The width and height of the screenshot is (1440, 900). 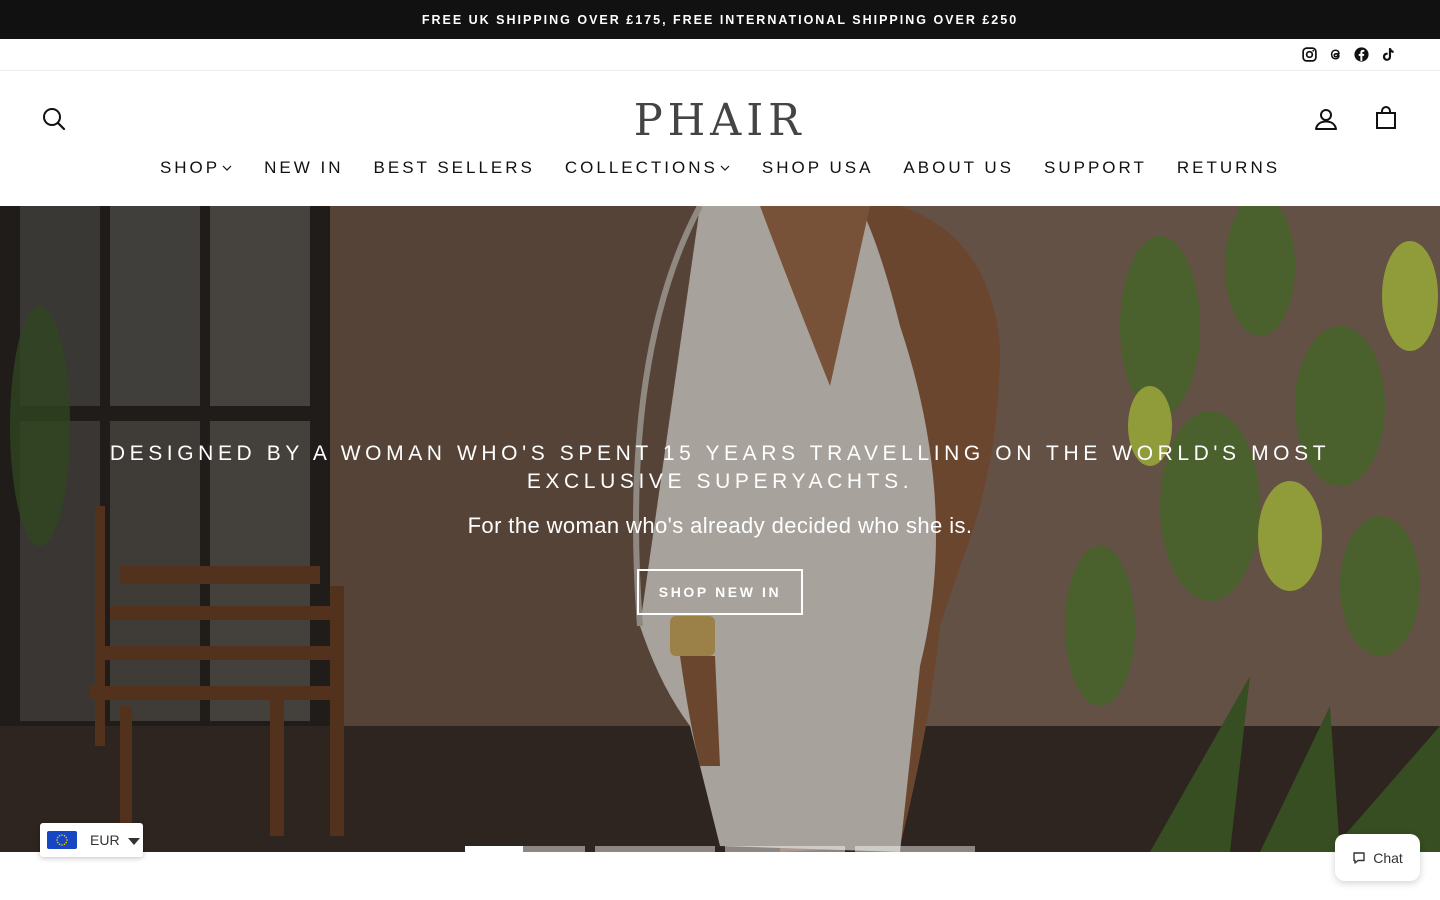 What do you see at coordinates (720, 592) in the screenshot?
I see `shop-new-in-button: SHOP NEW IN` at bounding box center [720, 592].